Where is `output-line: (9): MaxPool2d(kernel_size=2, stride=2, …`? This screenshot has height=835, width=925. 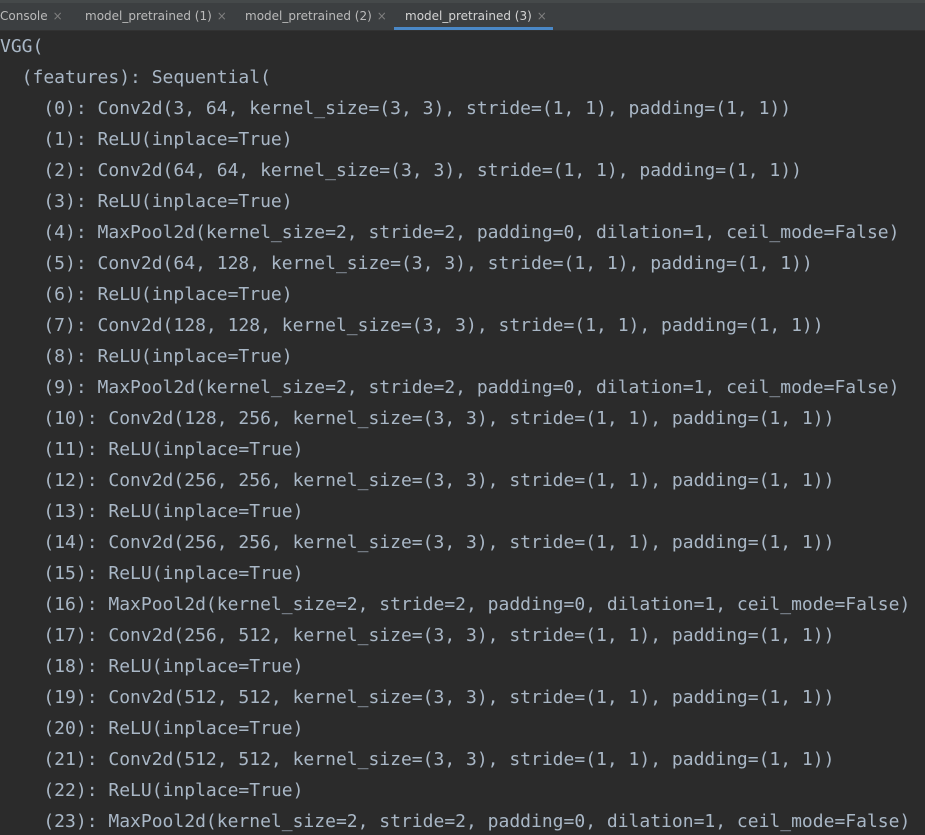
output-line: (9): MaxPool2d(kernel_size=2, stride=2, … is located at coordinates (450, 387).